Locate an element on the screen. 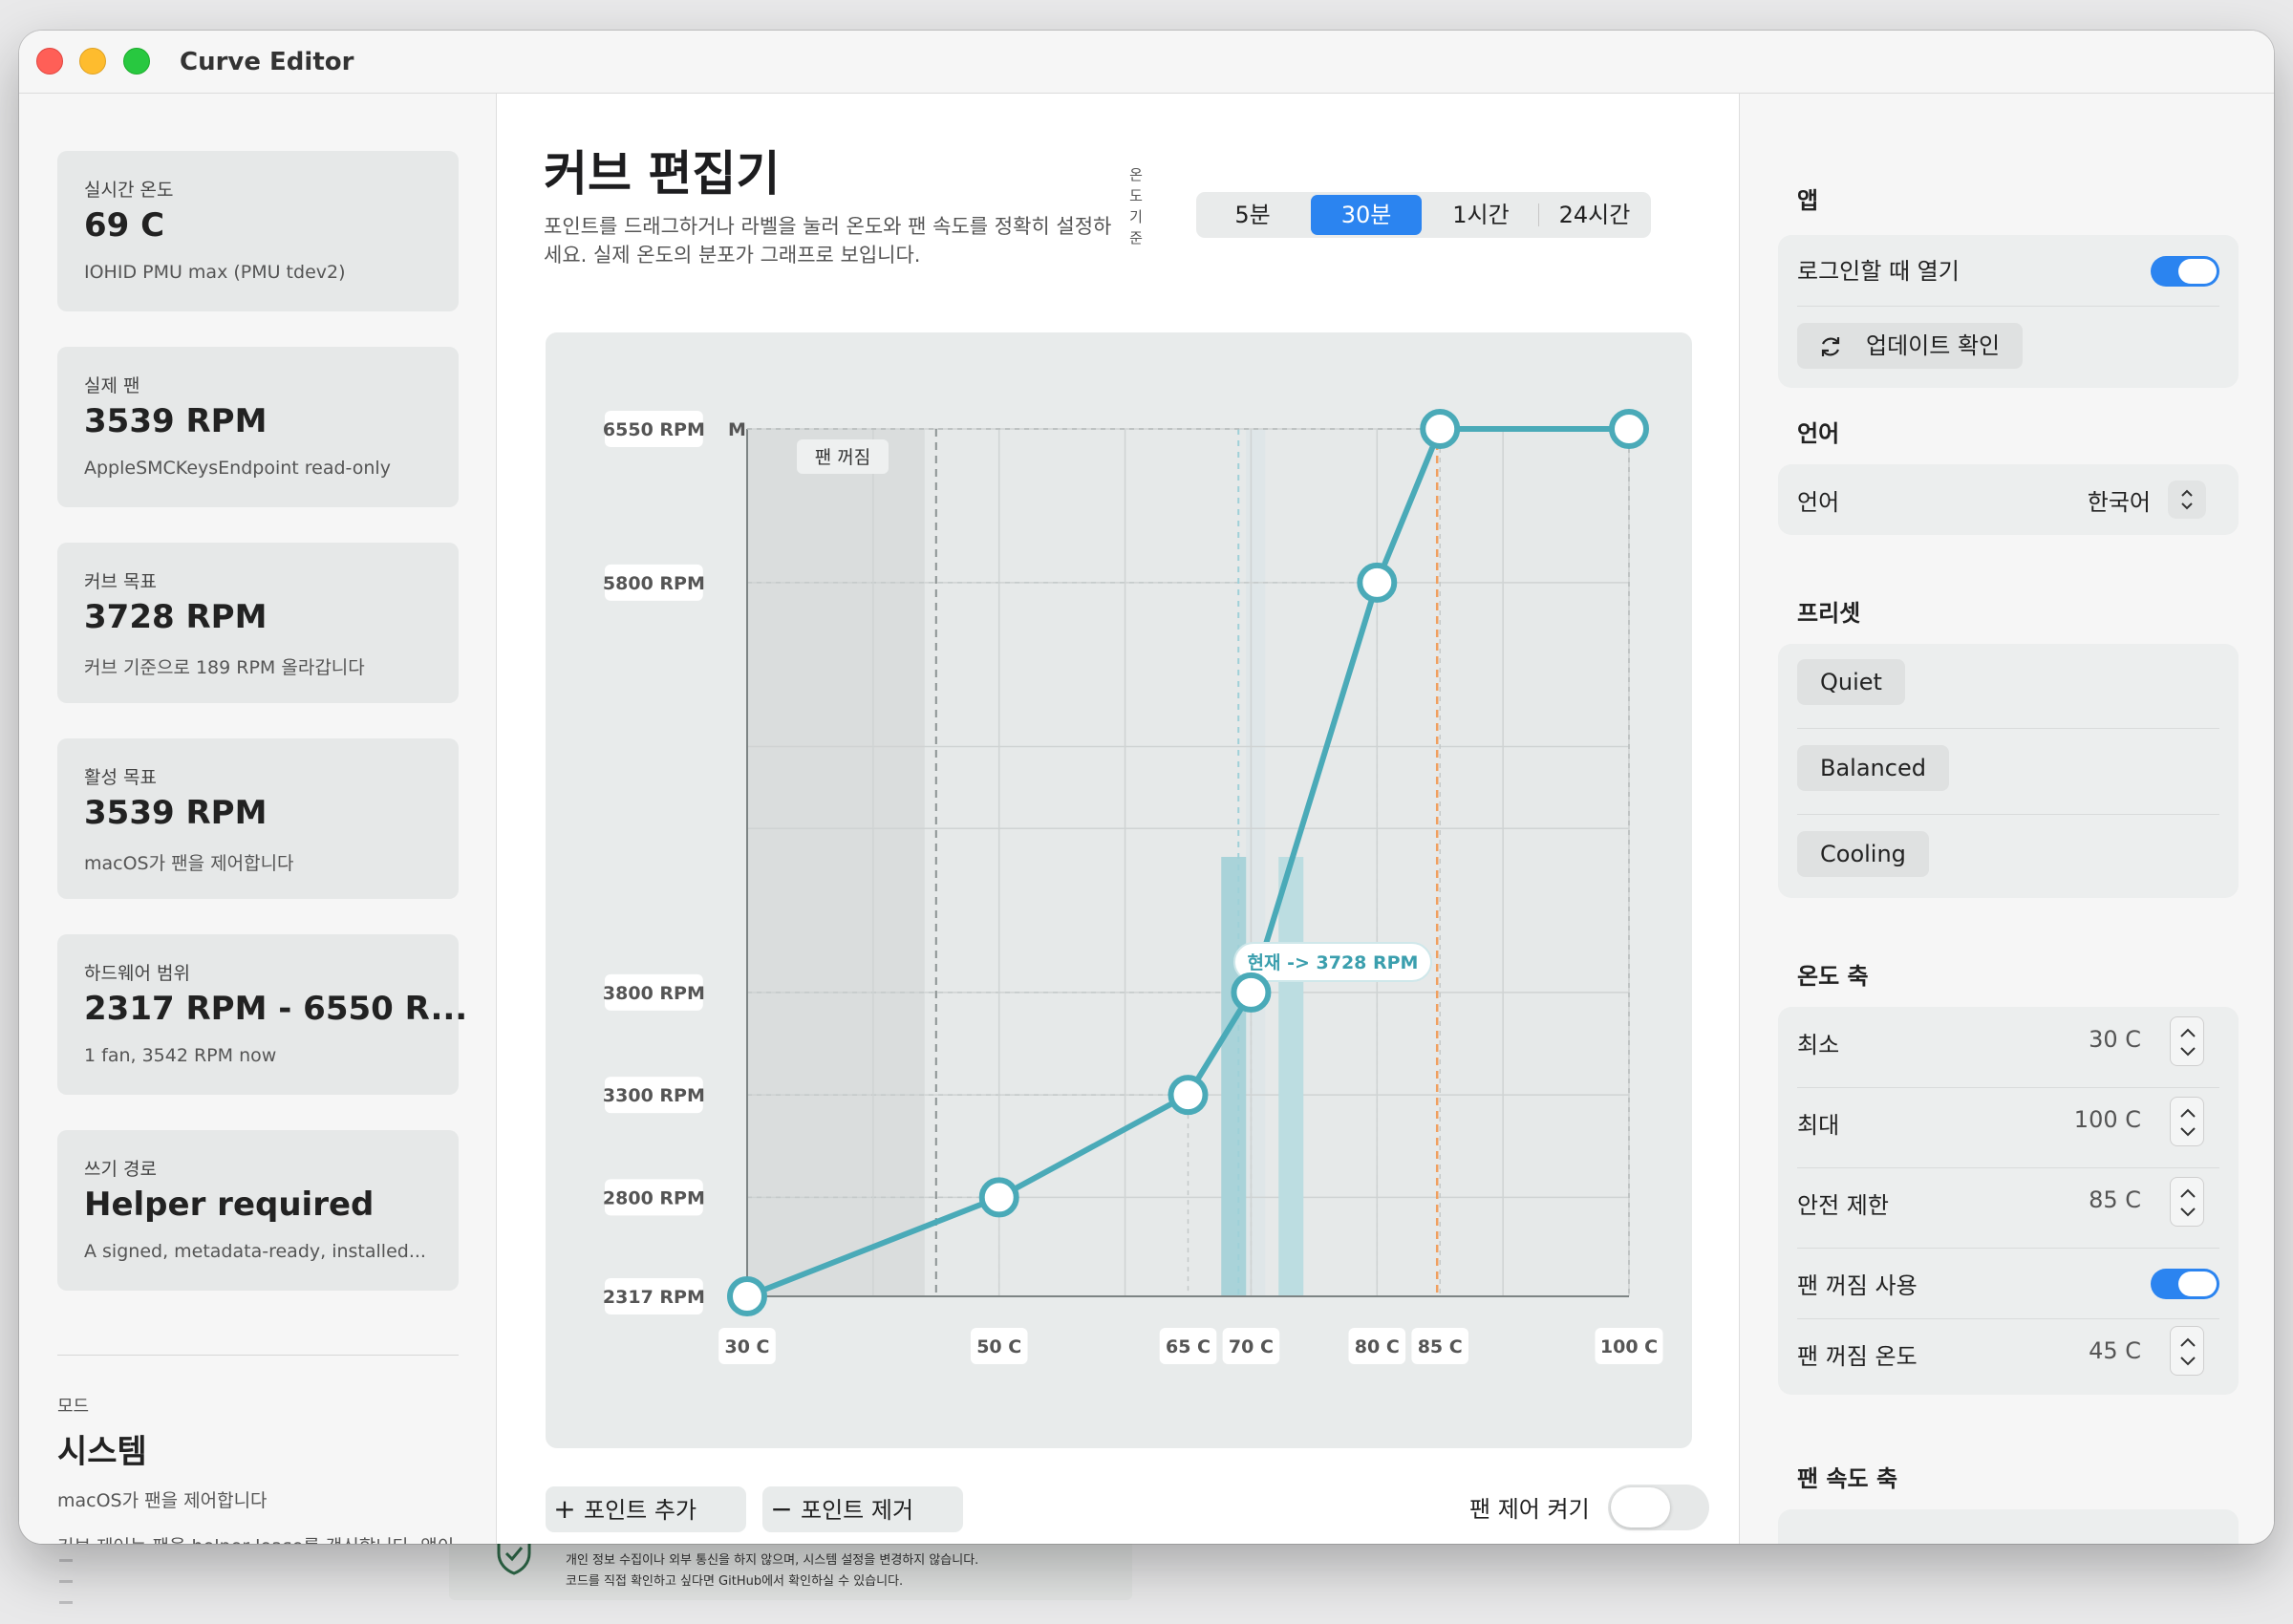  login-open-label: 로그인할 때 열기 is located at coordinates (1878, 271).